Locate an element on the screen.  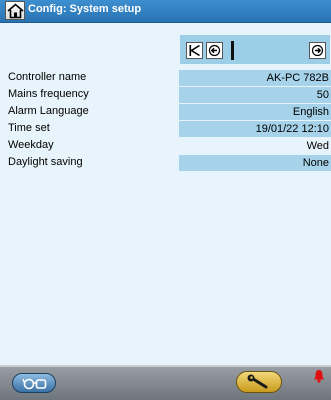
next-icon is located at coordinates (317, 50).